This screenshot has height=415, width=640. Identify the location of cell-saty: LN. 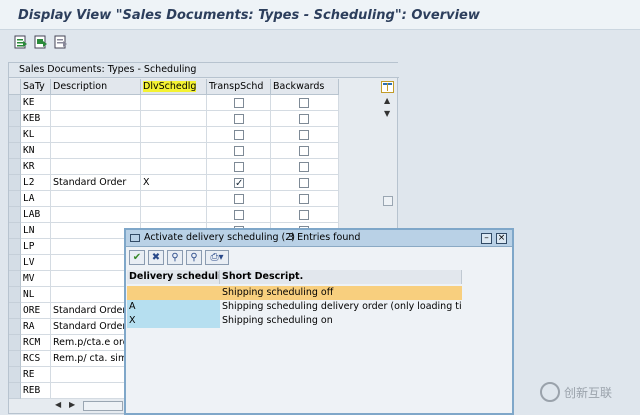
(36, 231).